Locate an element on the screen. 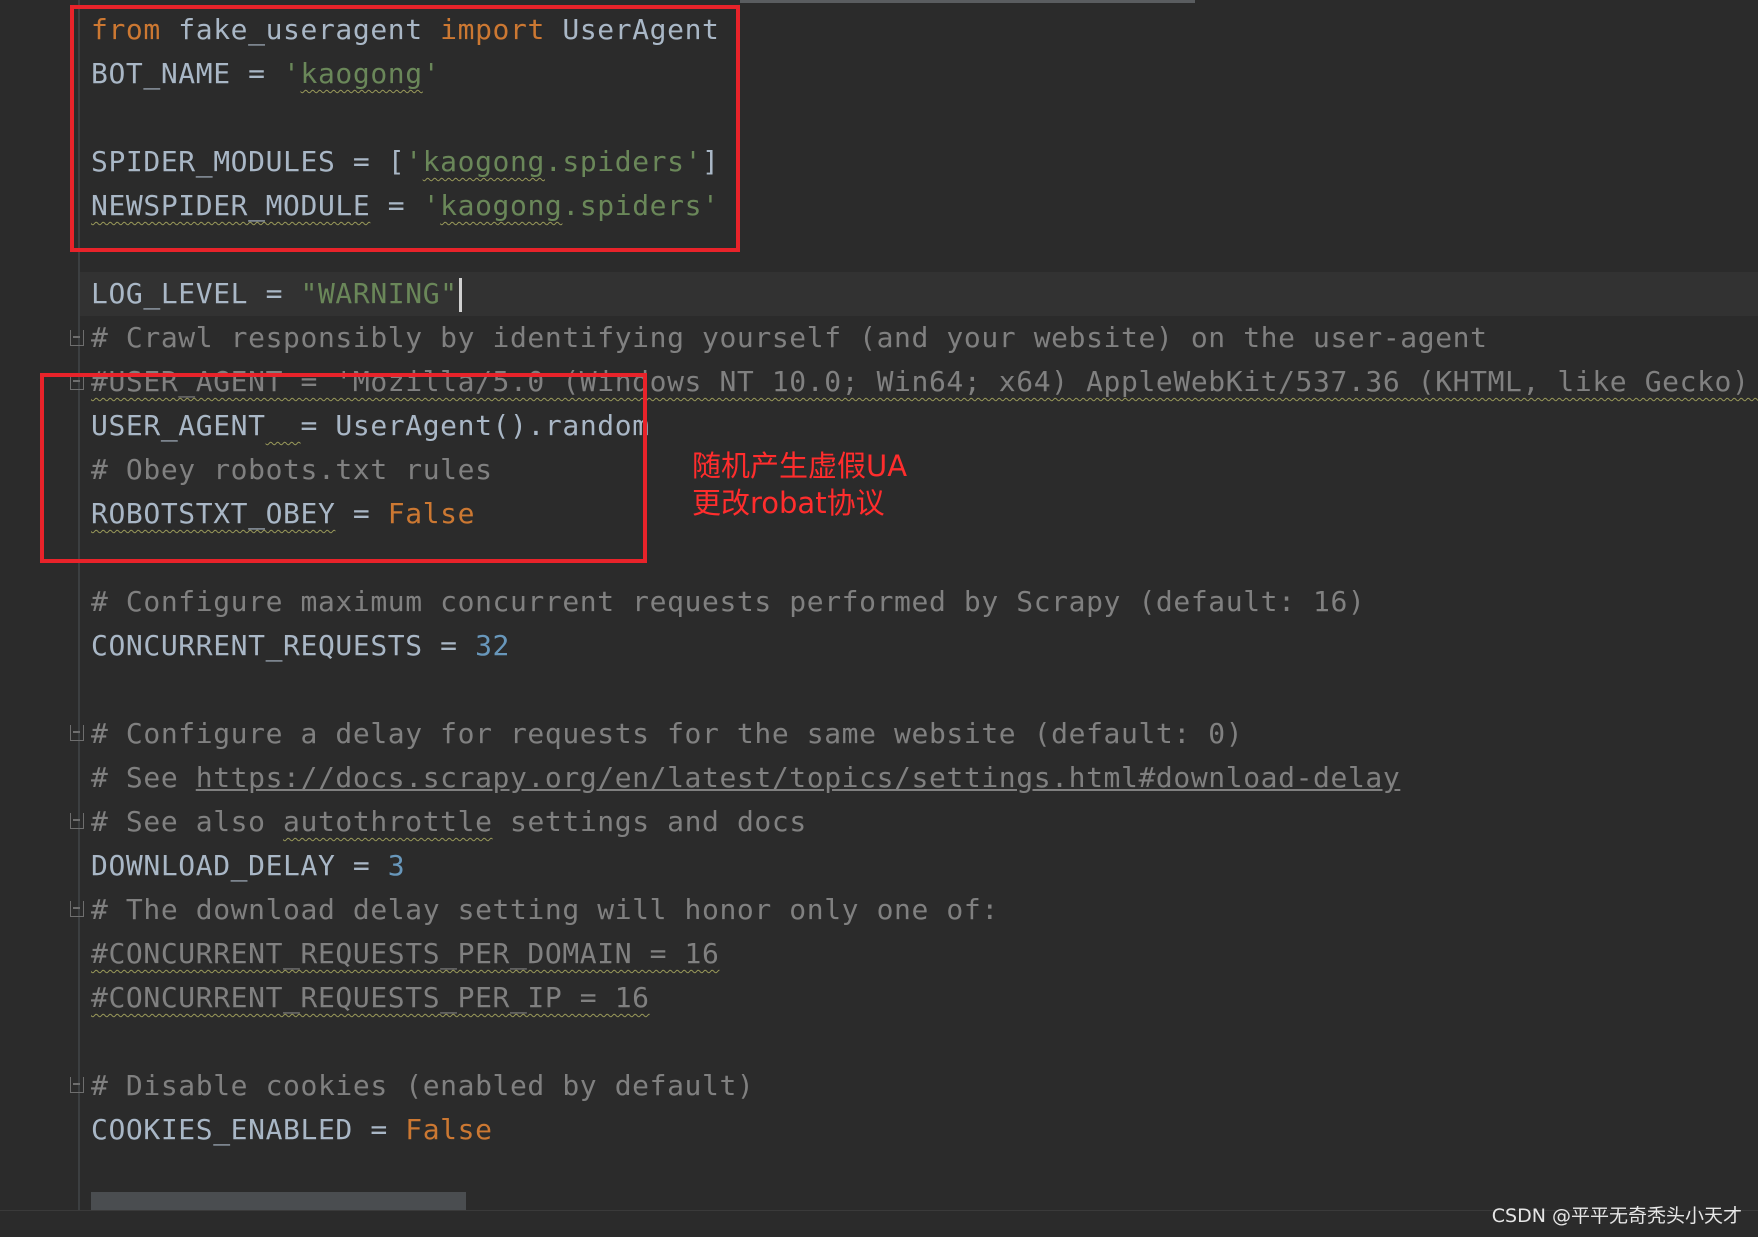 This screenshot has width=1758, height=1237. comment-text: #CONCURRENT_REQUESTS_PER_DOMAIN = 16 is located at coordinates (405, 953).